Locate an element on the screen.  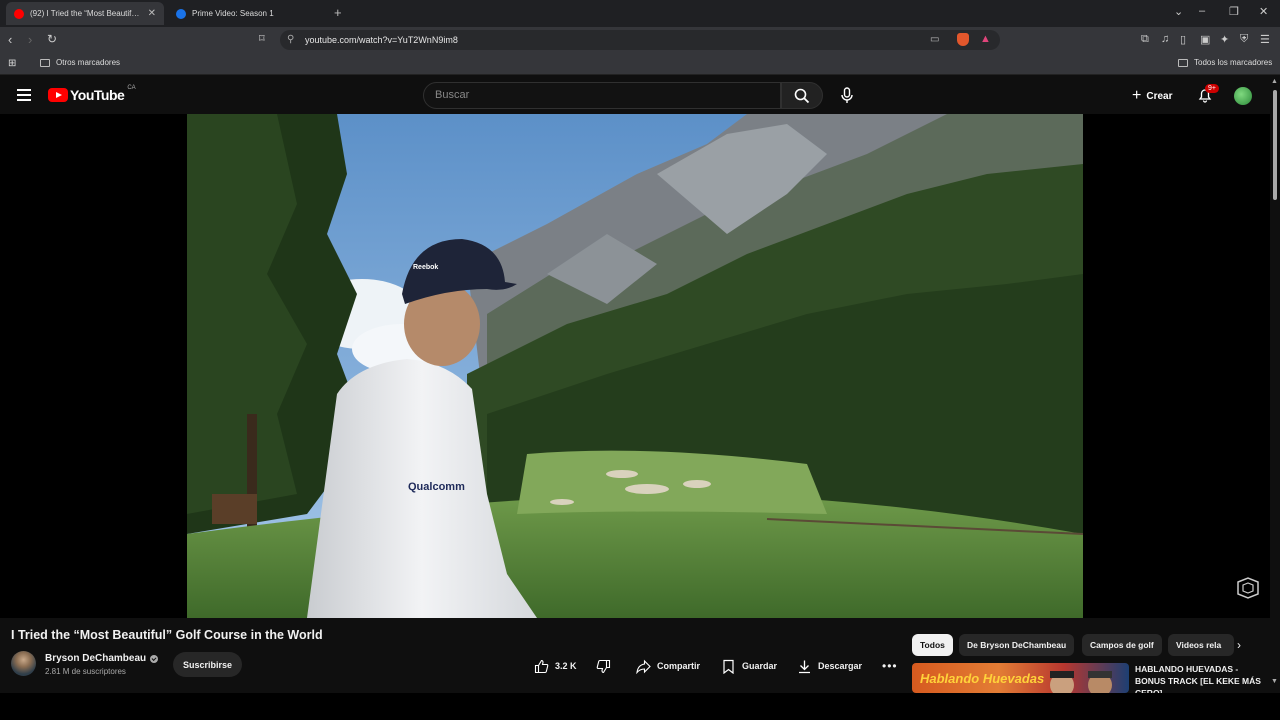
hamburger-menu-icon is located at coordinates (24, 95).